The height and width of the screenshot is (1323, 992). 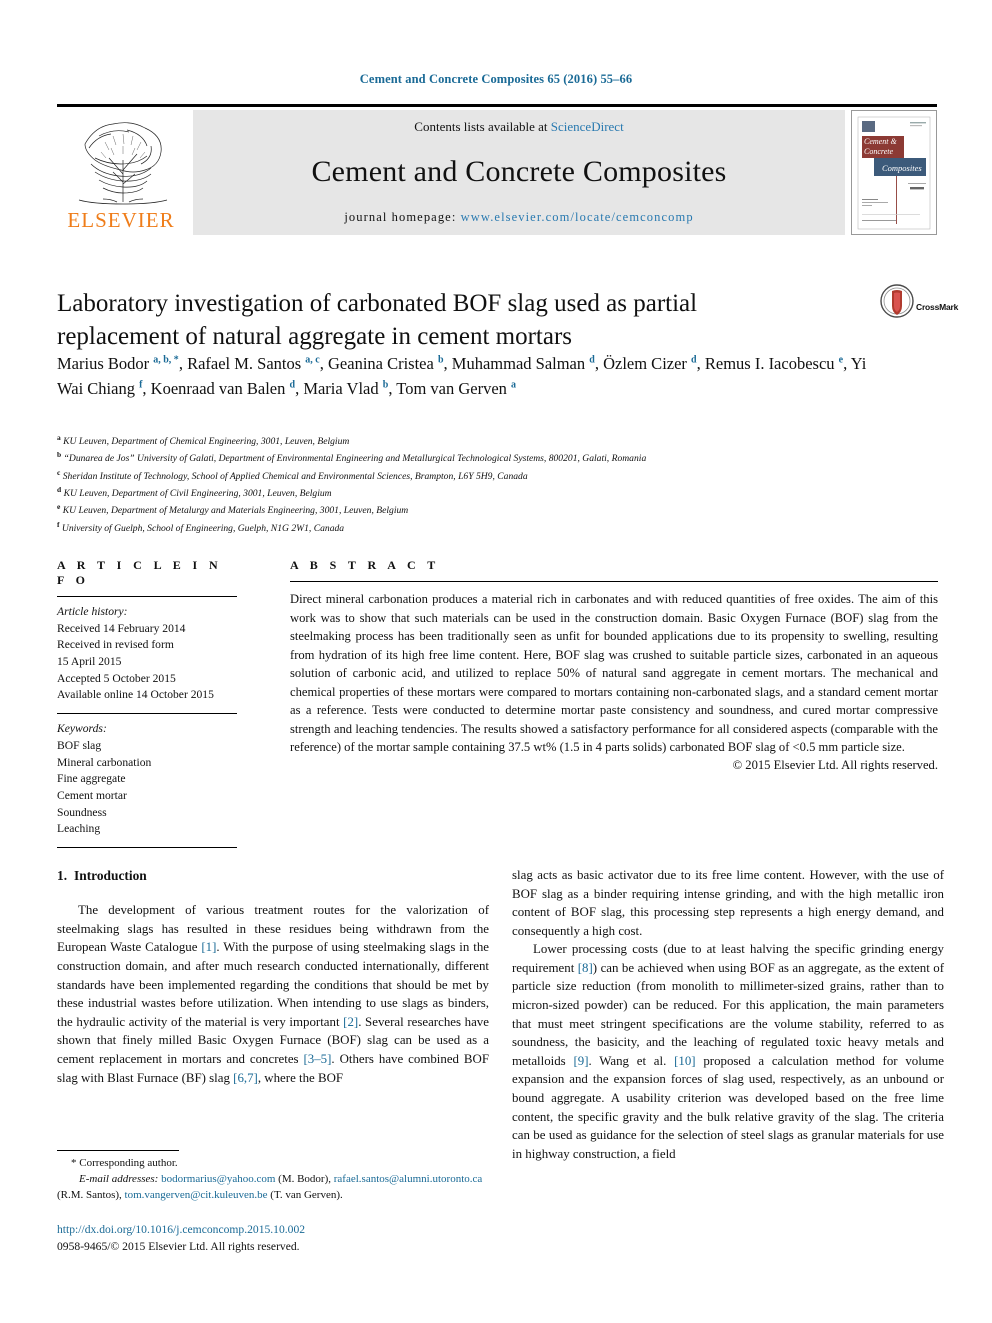 I want to click on keyword-item: Cement mortar, so click(x=92, y=795).